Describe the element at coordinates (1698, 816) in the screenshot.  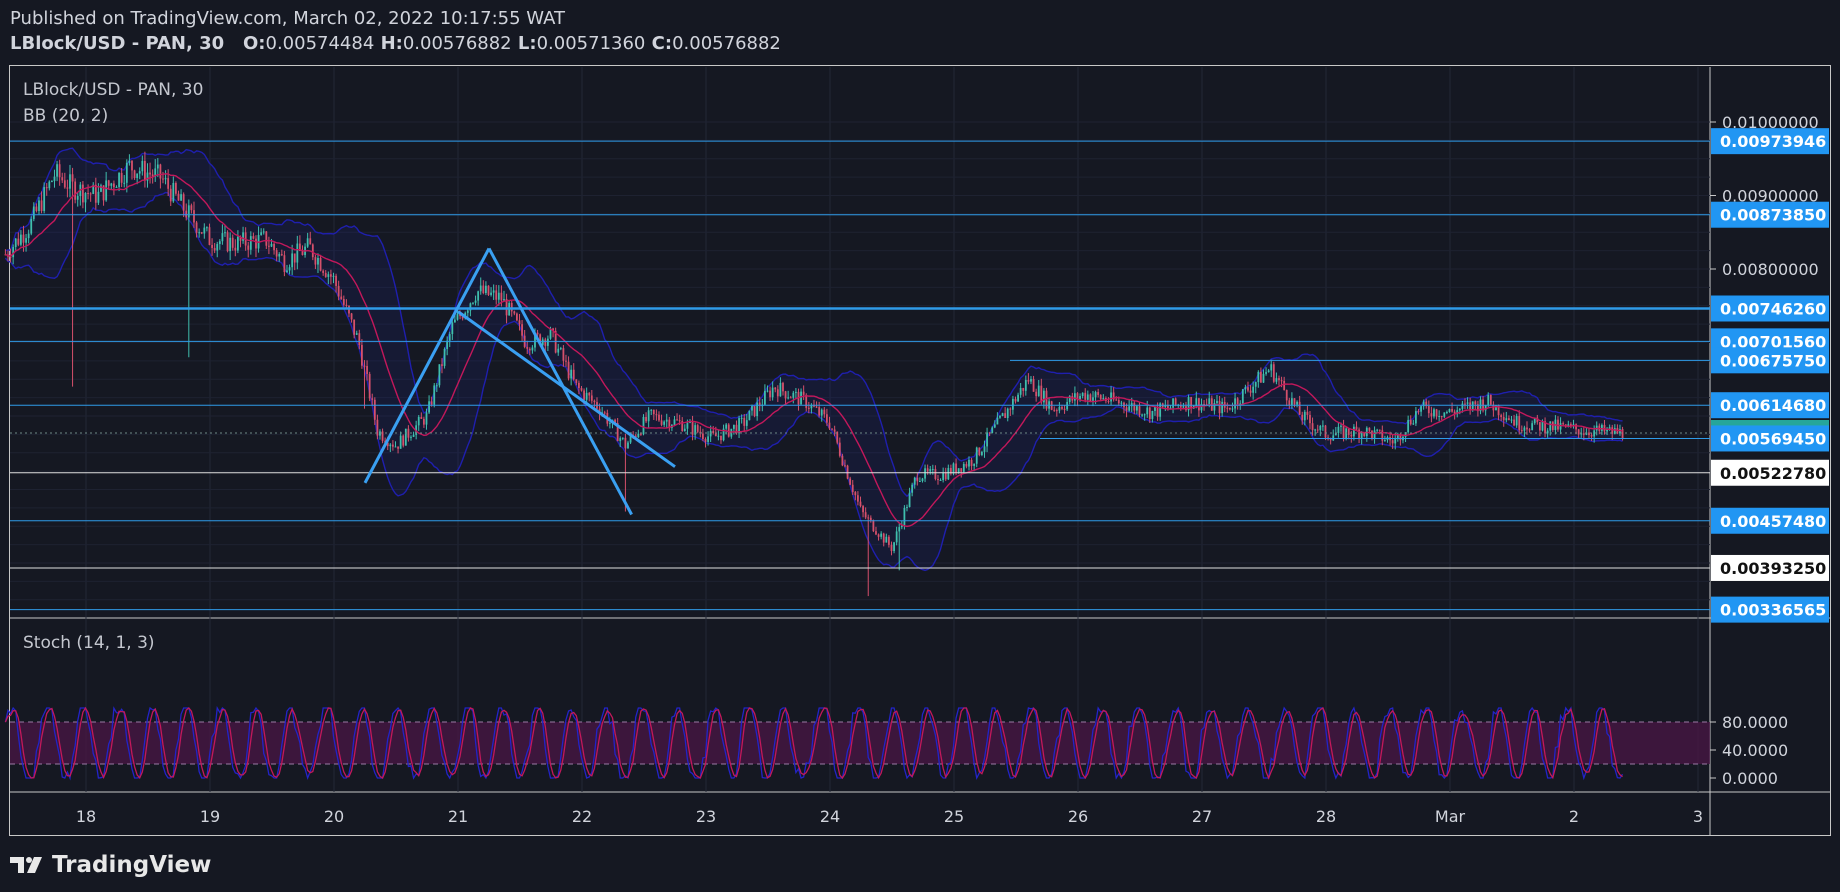
I see `x-tick-label: 3` at that location.